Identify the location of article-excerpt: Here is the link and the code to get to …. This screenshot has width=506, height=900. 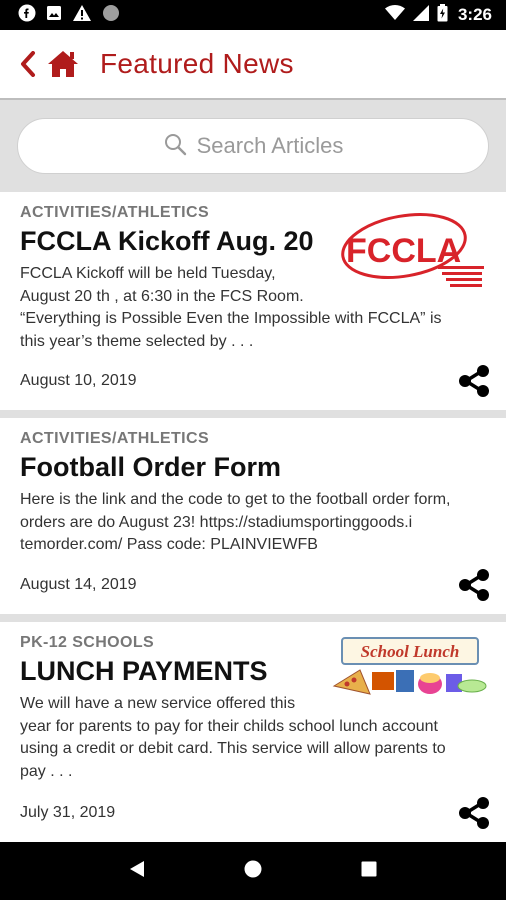
(235, 522).